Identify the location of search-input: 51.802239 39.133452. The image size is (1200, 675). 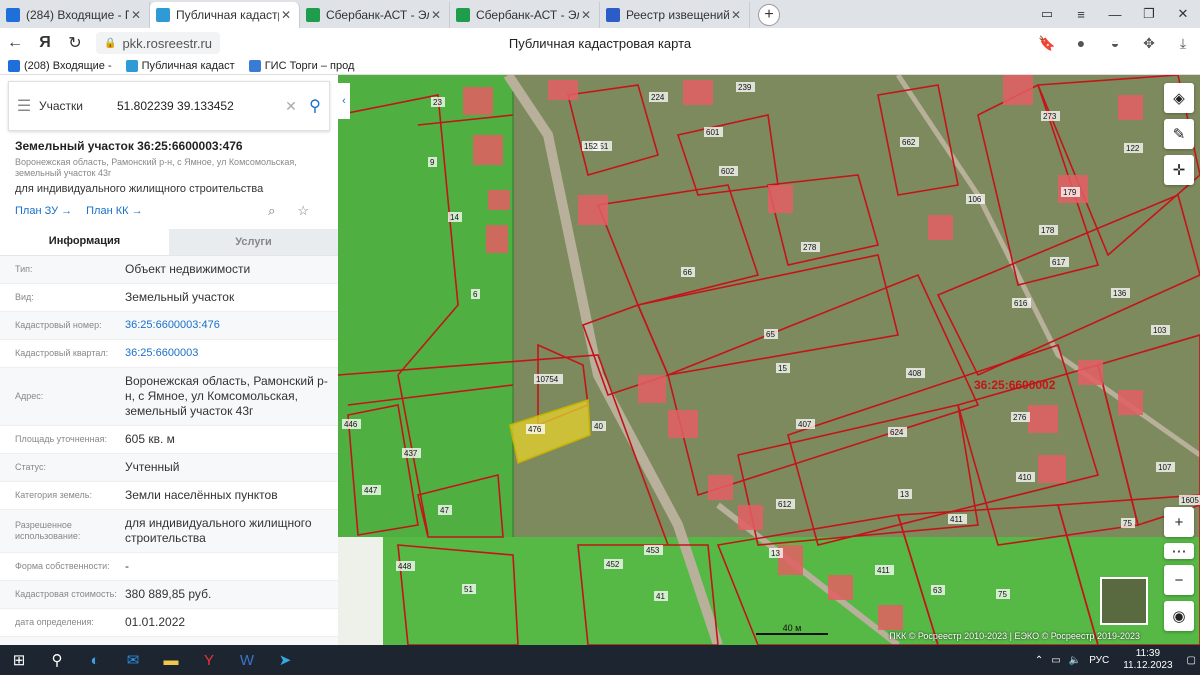
(195, 106).